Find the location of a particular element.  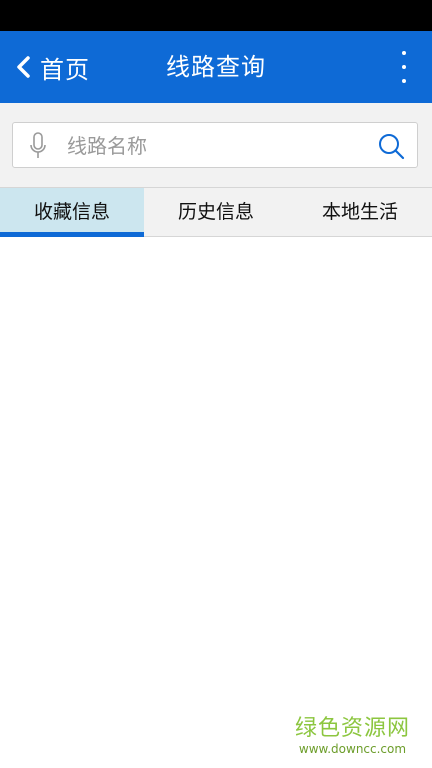

watermark-url: www.downcc.com is located at coordinates (352, 749).